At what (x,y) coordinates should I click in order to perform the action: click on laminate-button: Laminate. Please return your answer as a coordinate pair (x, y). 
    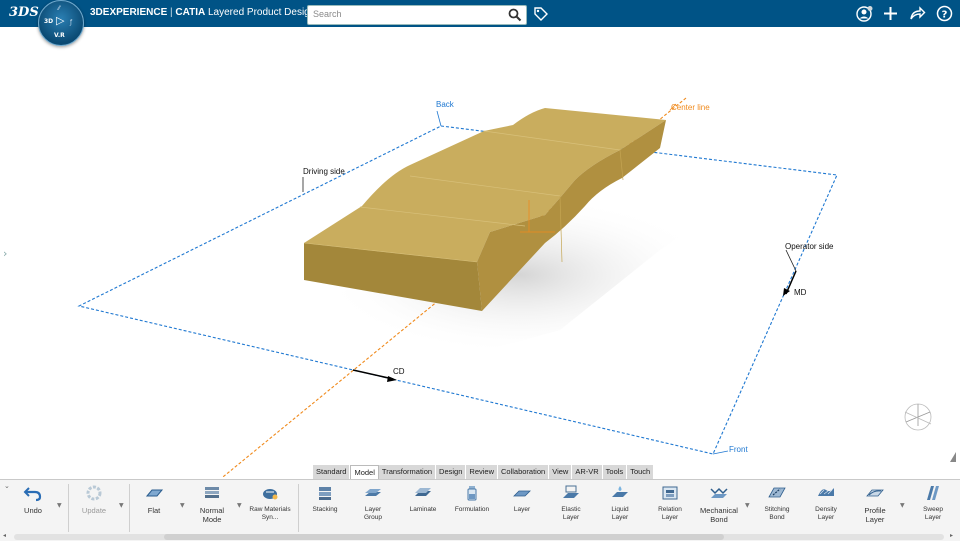
    Looking at the image, I should click on (423, 509).